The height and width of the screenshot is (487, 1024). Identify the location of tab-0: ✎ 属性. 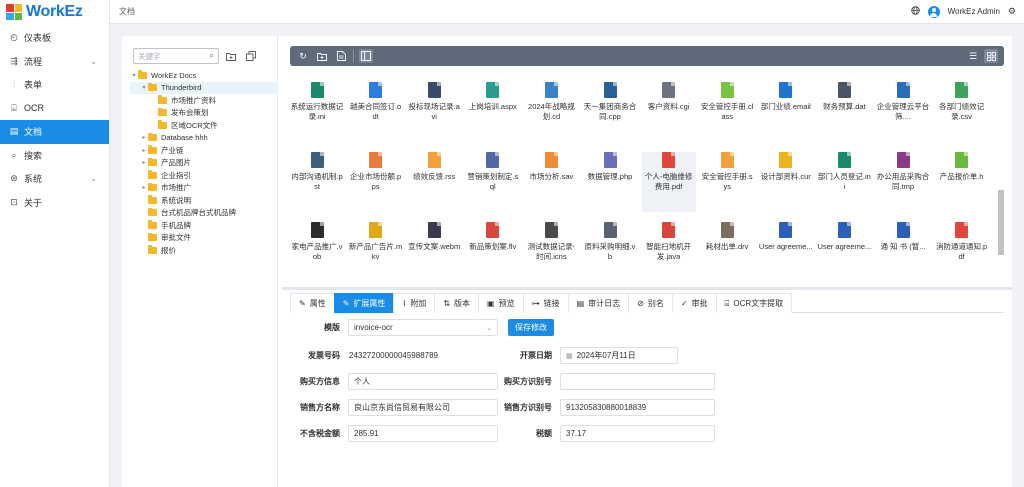
(312, 303).